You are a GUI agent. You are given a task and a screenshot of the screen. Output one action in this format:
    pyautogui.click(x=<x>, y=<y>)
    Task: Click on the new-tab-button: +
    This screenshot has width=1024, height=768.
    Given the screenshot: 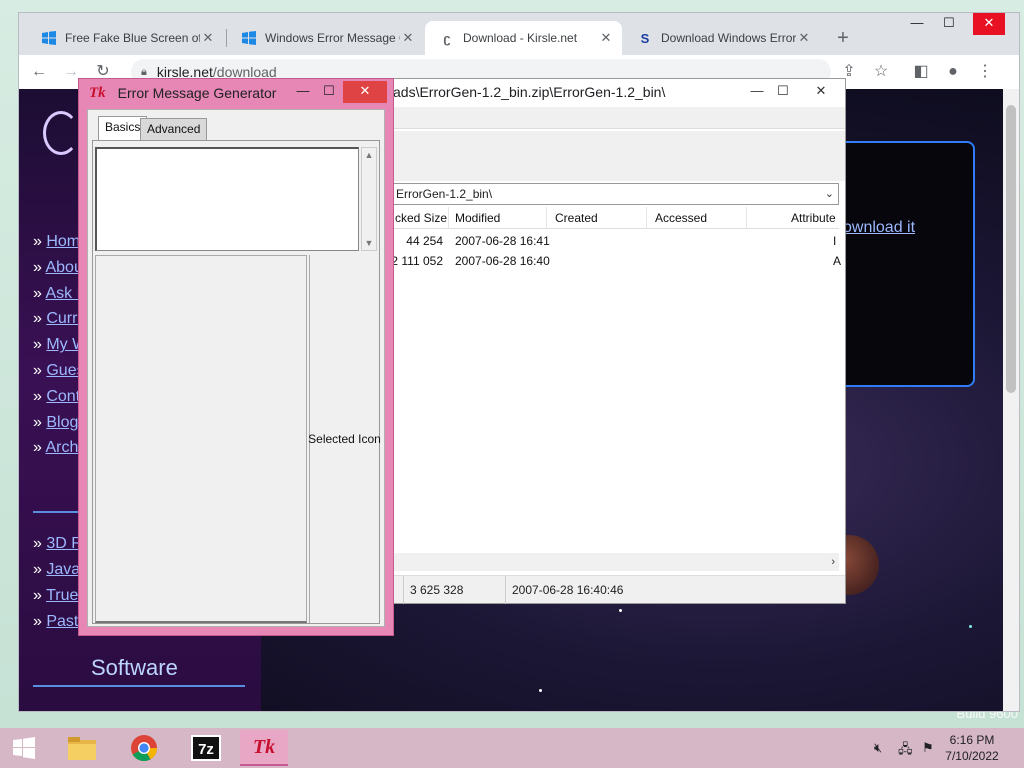 What is the action you would take?
    pyautogui.click(x=843, y=39)
    